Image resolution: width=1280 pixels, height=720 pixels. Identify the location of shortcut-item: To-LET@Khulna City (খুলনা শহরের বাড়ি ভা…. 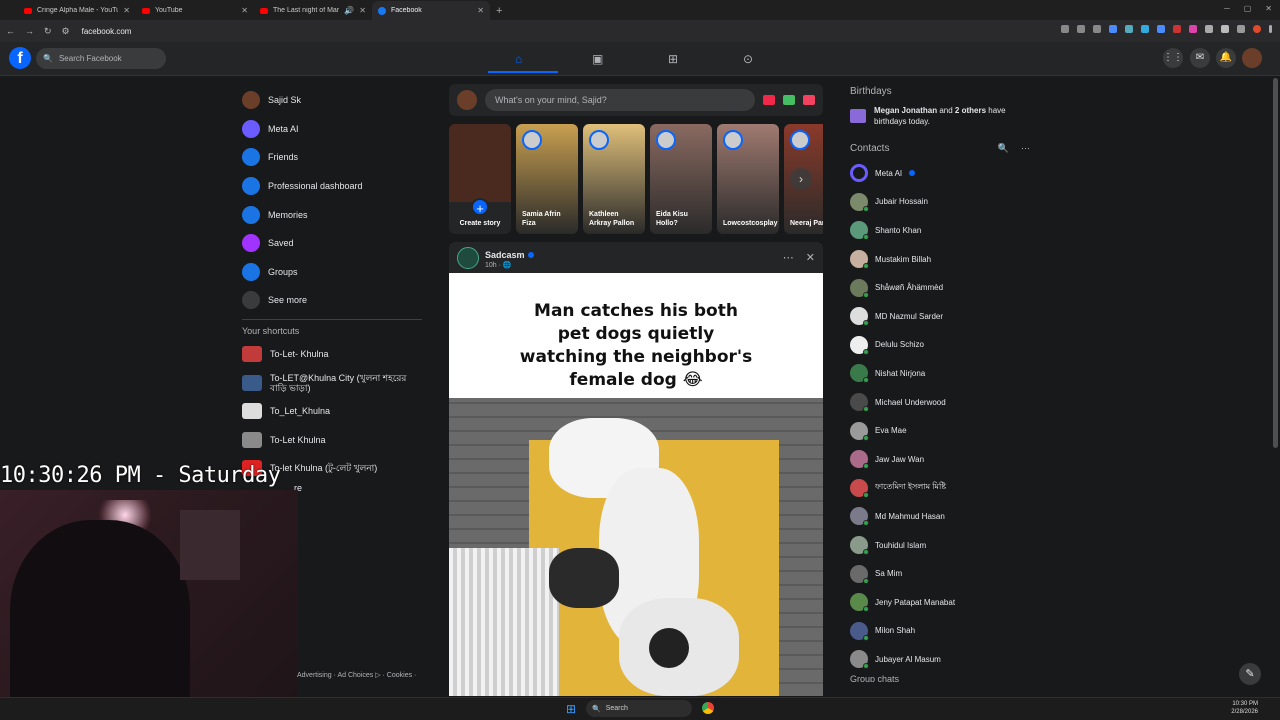
(332, 382).